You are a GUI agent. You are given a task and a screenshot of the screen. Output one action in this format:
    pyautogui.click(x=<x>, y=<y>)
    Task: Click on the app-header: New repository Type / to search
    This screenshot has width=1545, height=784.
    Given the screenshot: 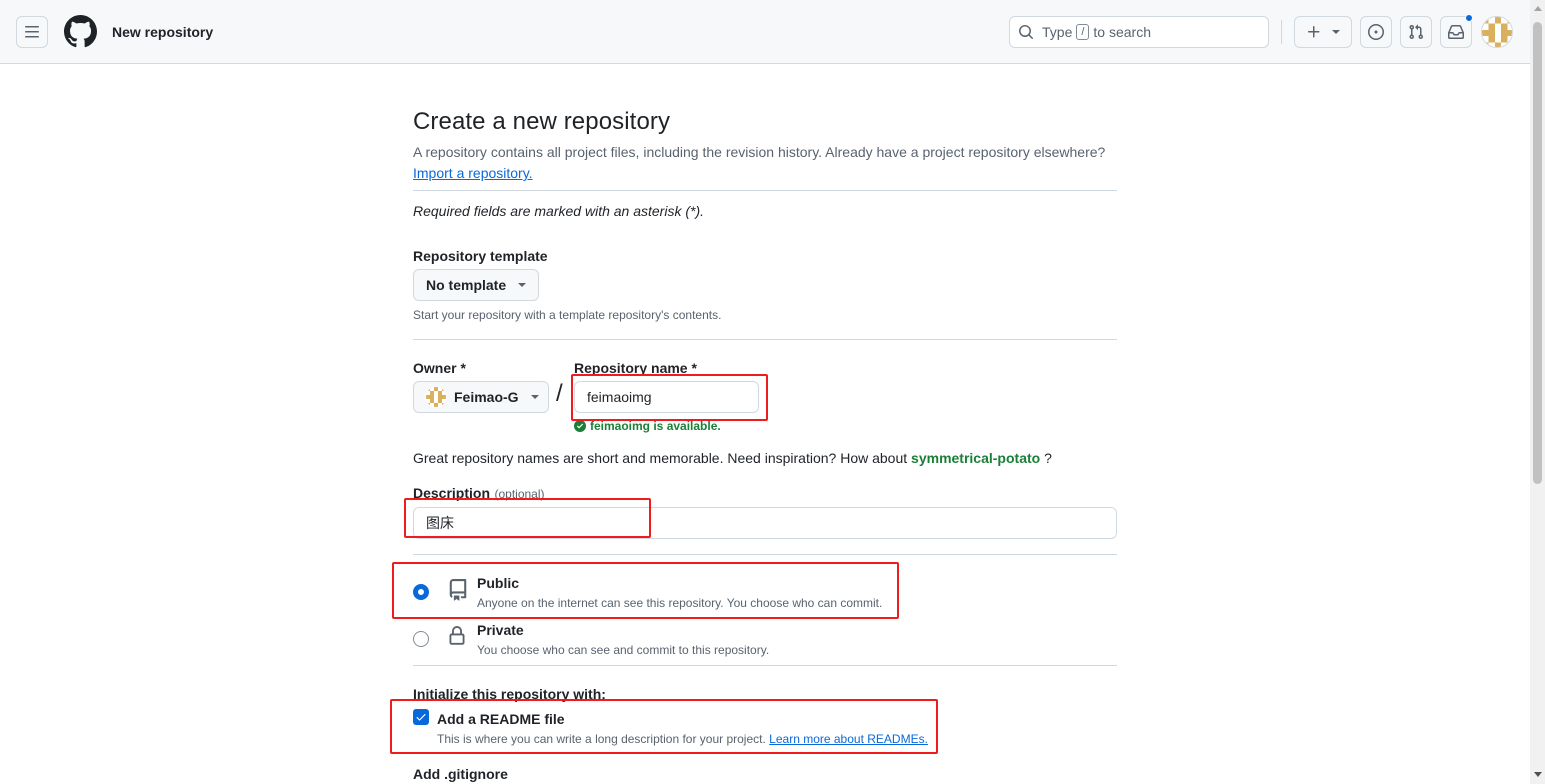 What is the action you would take?
    pyautogui.click(x=765, y=32)
    